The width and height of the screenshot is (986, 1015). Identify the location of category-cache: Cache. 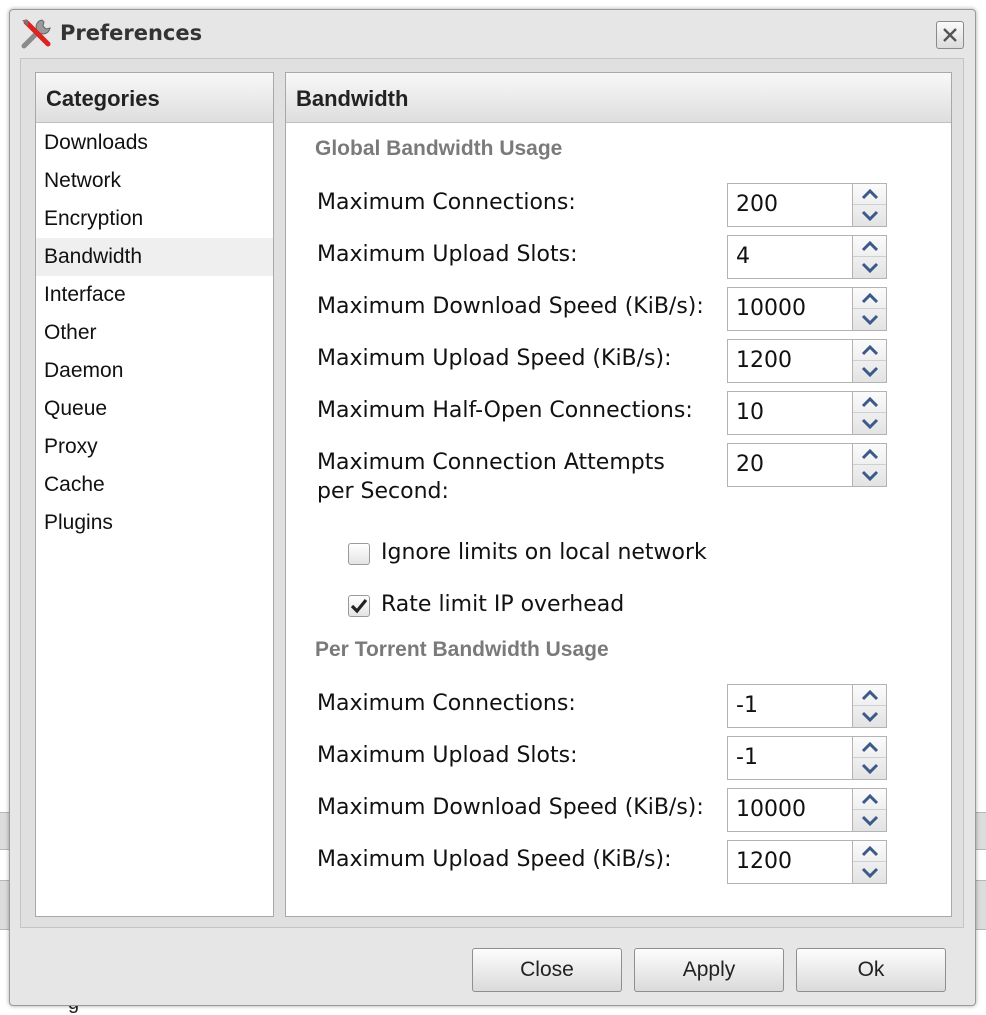
(154, 485).